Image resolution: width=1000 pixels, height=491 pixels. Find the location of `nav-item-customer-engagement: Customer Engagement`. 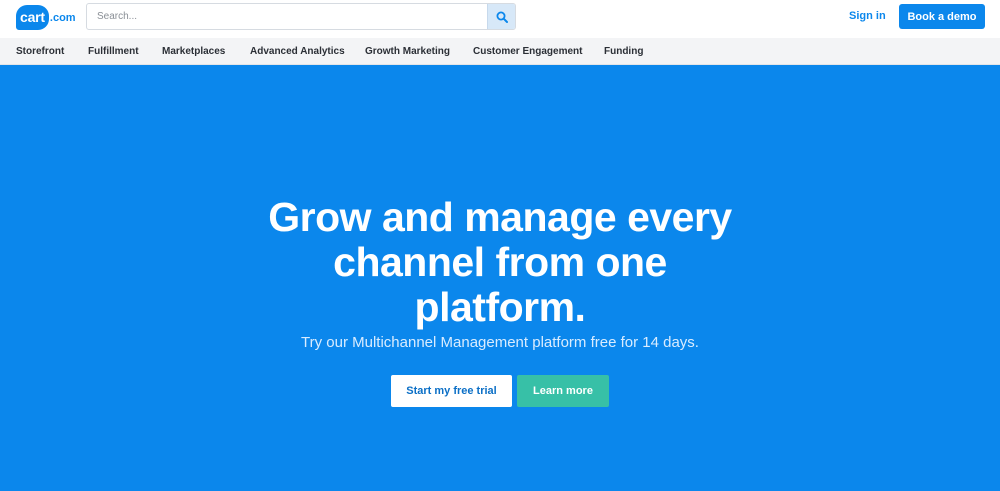

nav-item-customer-engagement: Customer Engagement is located at coordinates (527, 51).